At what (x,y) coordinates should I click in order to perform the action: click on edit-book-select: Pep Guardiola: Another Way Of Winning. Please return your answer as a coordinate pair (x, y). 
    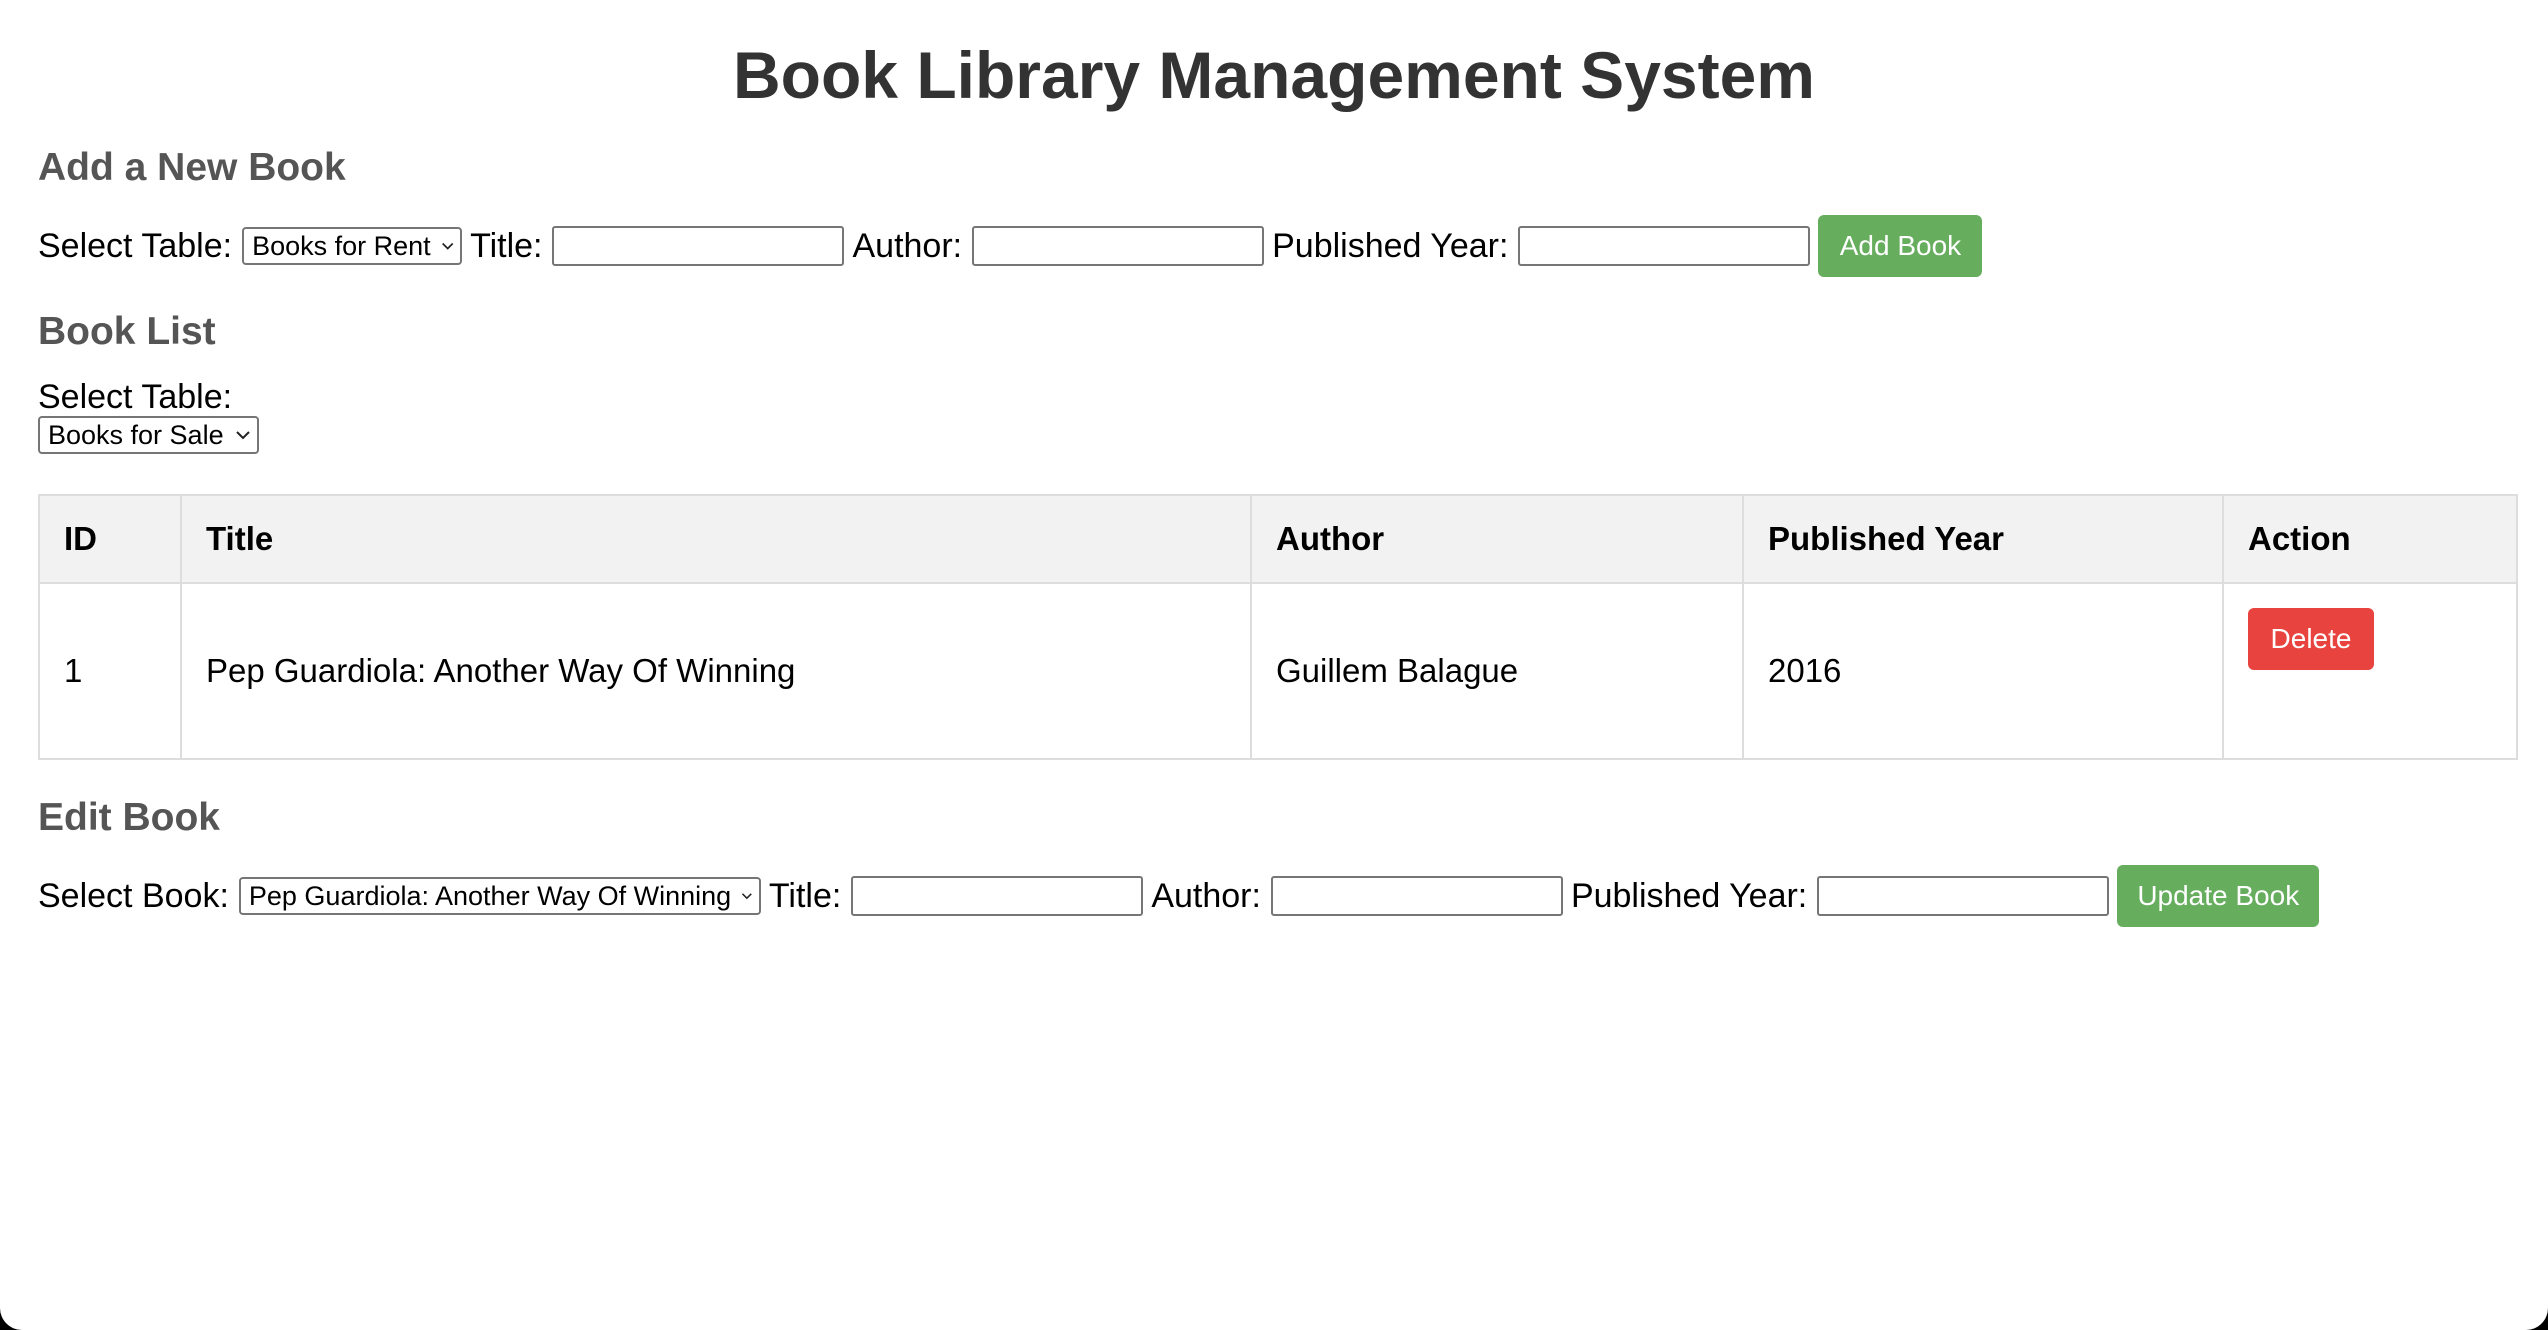
    Looking at the image, I should click on (499, 896).